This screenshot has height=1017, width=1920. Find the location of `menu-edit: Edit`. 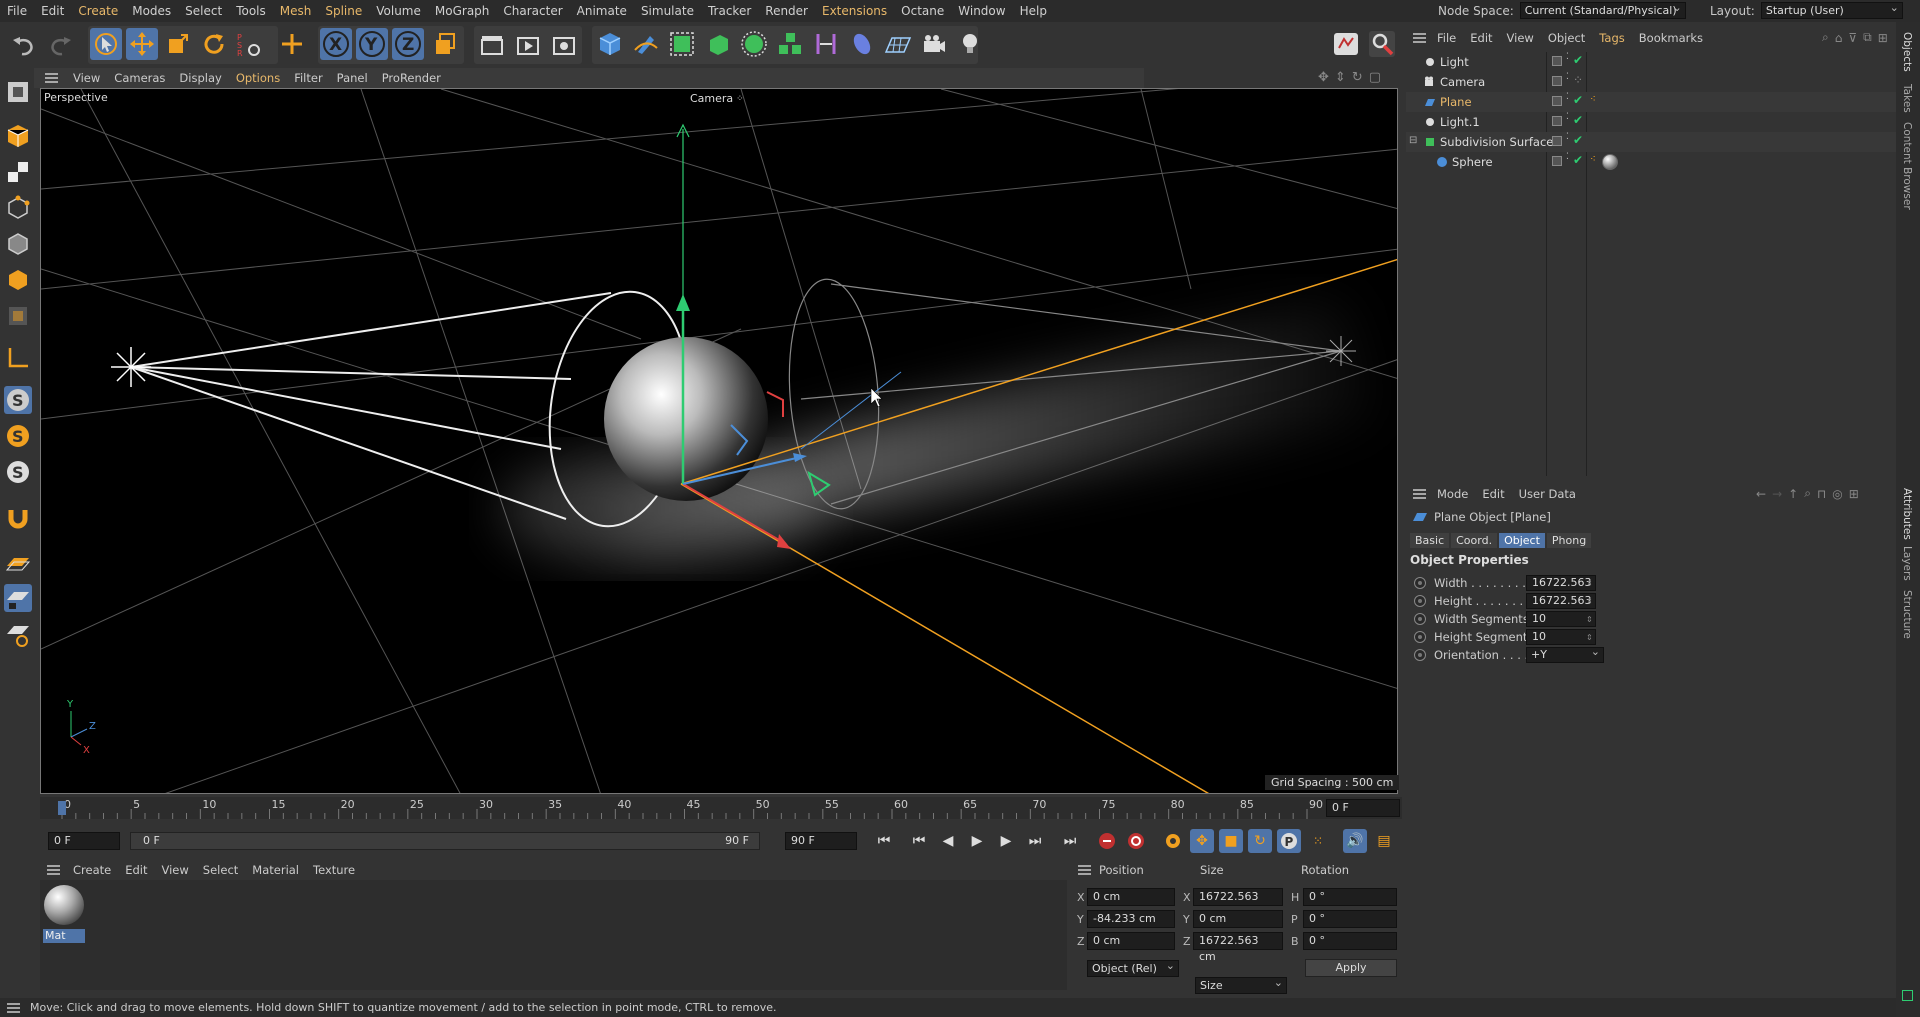

menu-edit: Edit is located at coordinates (52, 11).